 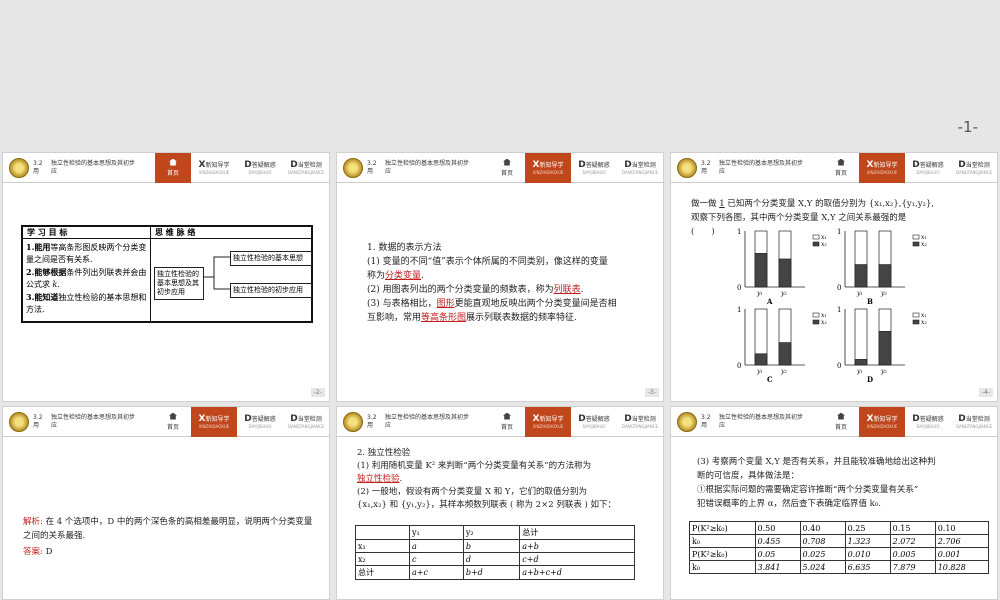 I want to click on table-cell: a+c, so click(x=436, y=572).